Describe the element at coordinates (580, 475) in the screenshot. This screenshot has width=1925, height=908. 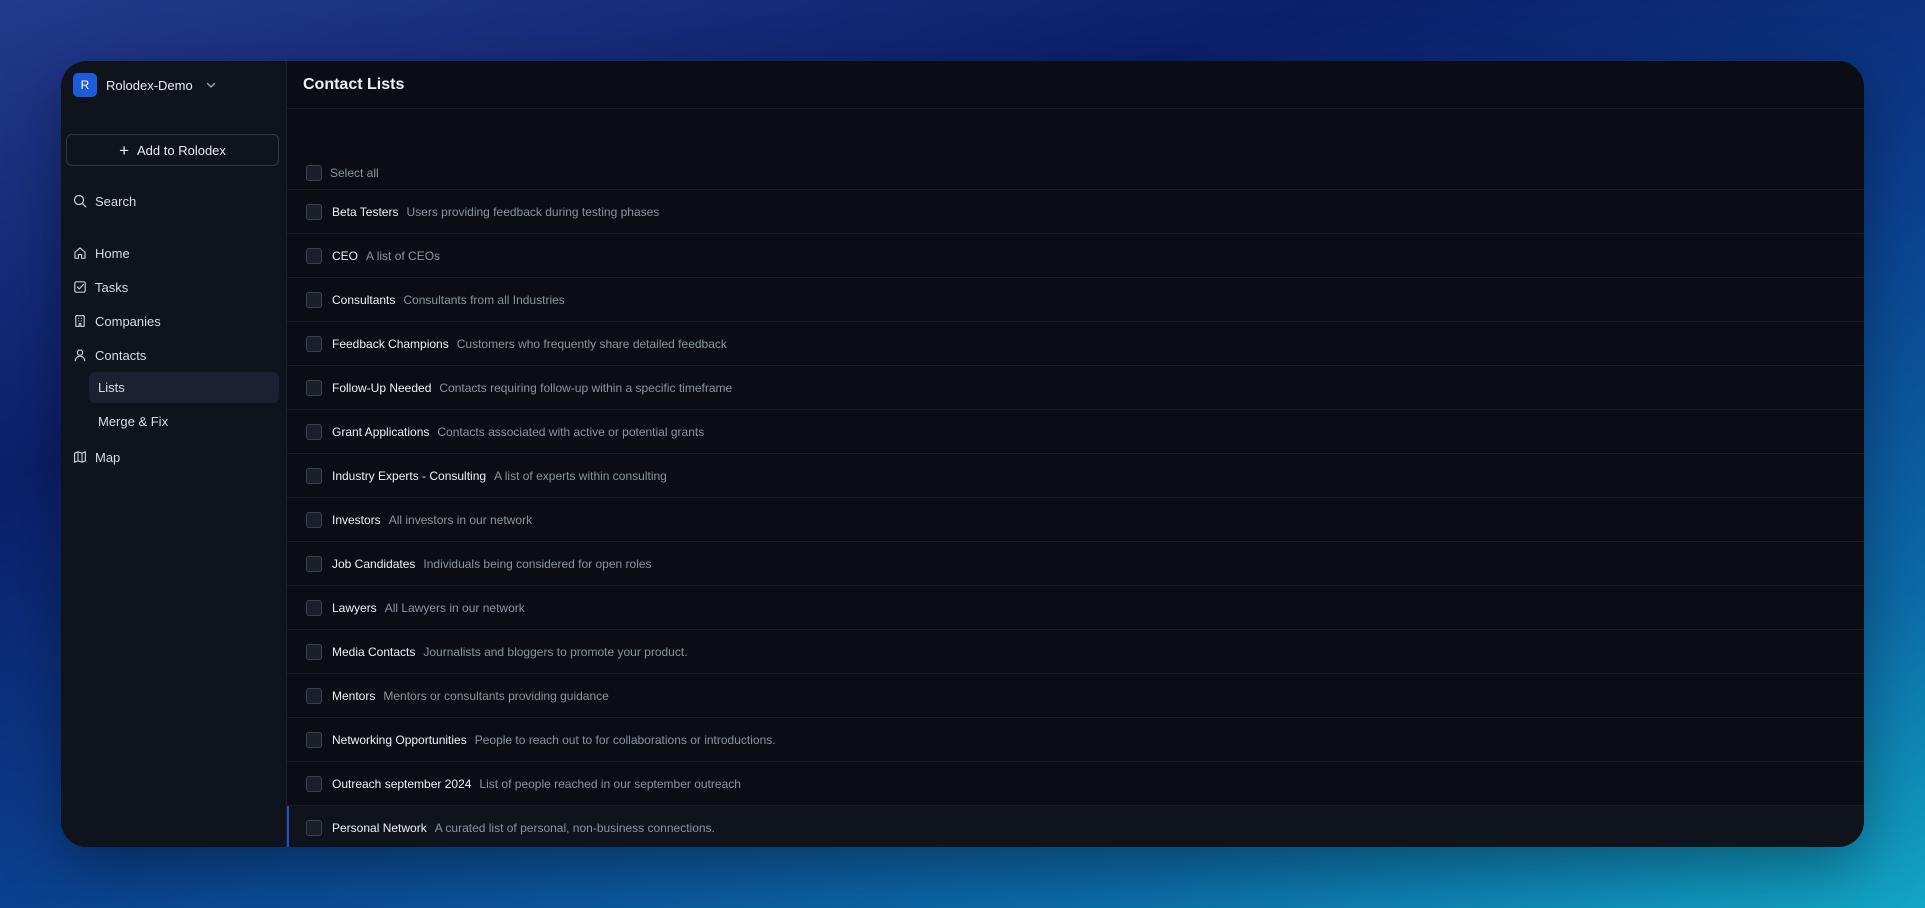
I see `list-description: A list of experts within consulting` at that location.